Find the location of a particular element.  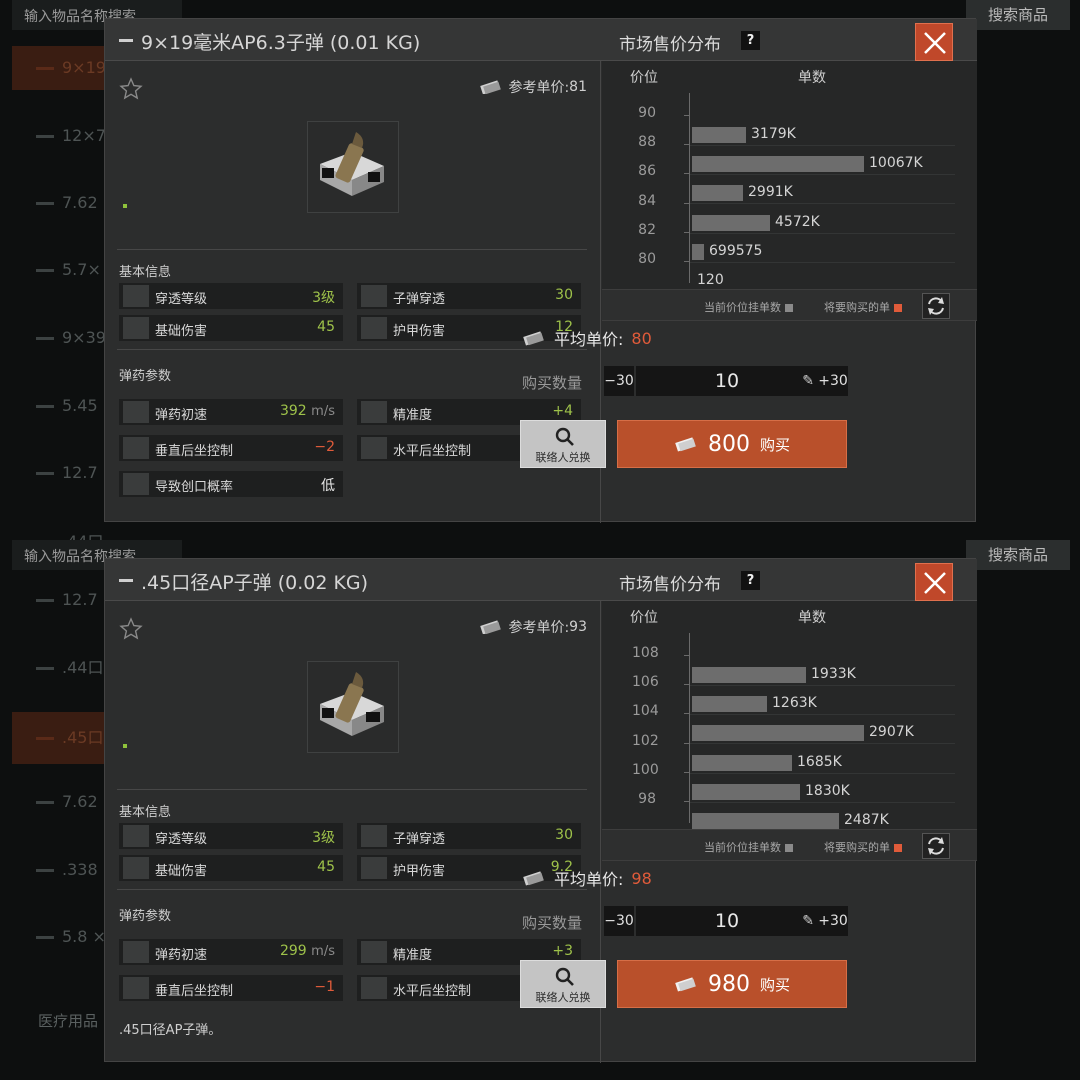

background-list-item: 5.8 × is located at coordinates (62, 937).